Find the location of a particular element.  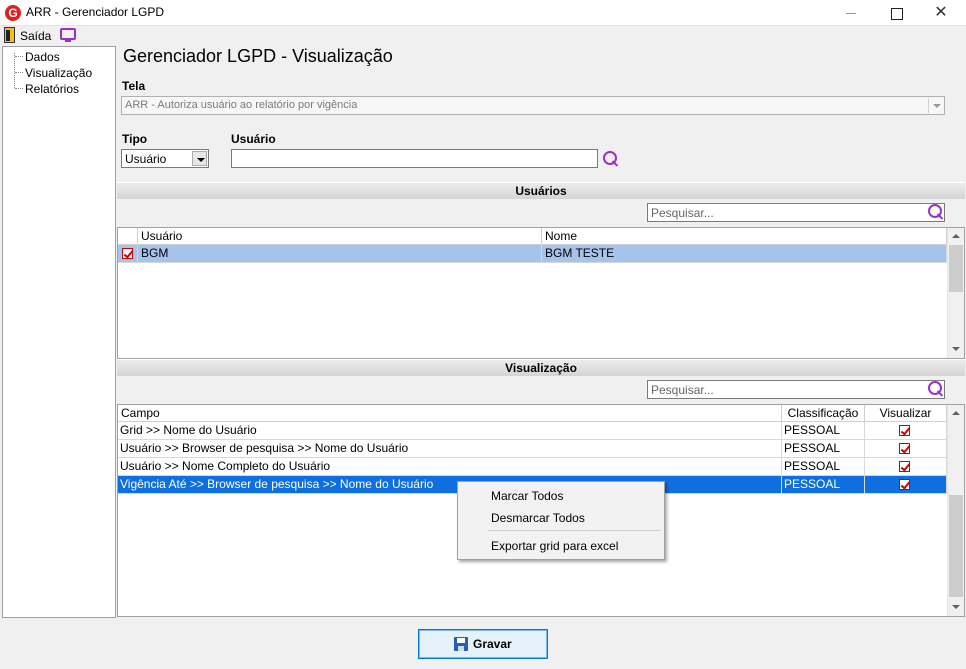

window-title: ARR - Gerenciador LGPD is located at coordinates (95, 12).